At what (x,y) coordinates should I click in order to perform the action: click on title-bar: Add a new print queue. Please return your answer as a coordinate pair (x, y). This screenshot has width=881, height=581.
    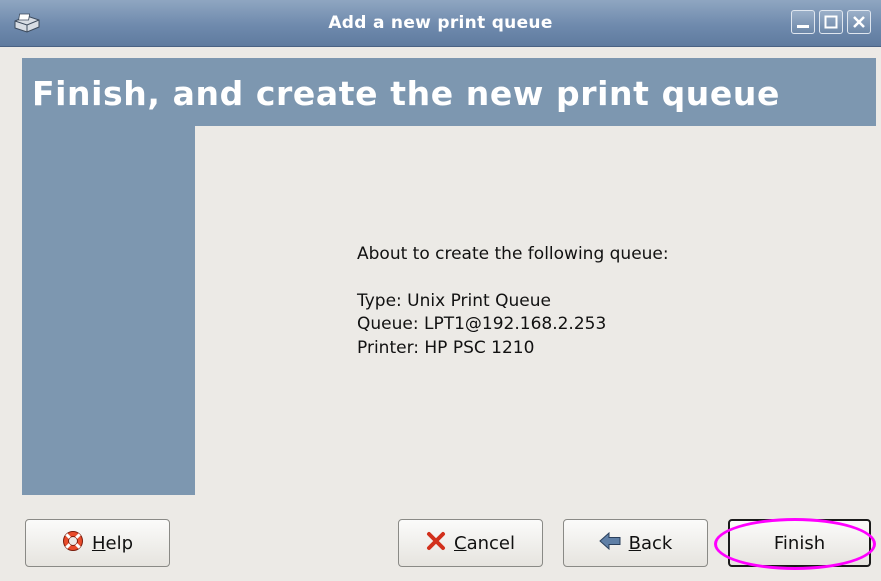
    Looking at the image, I should click on (440, 23).